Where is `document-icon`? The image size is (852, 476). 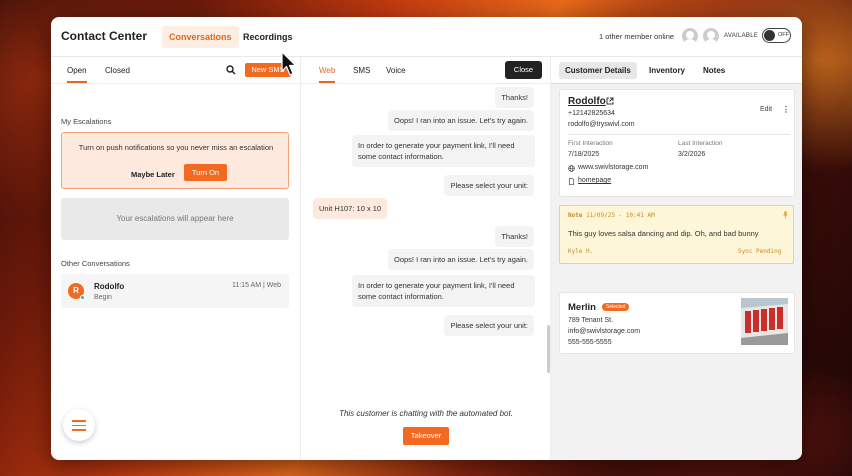
document-icon is located at coordinates (571, 181).